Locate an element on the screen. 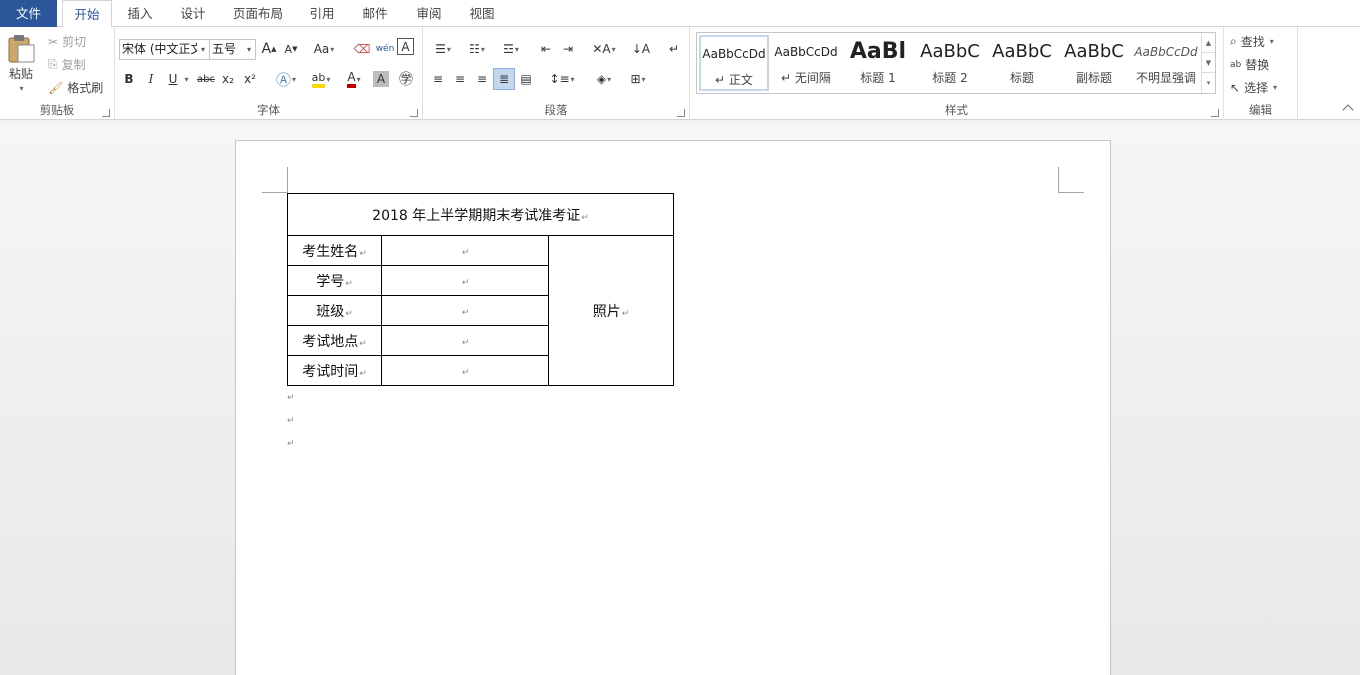 This screenshot has width=1360, height=675. replace-button: ab 替换 is located at coordinates (1249, 64).